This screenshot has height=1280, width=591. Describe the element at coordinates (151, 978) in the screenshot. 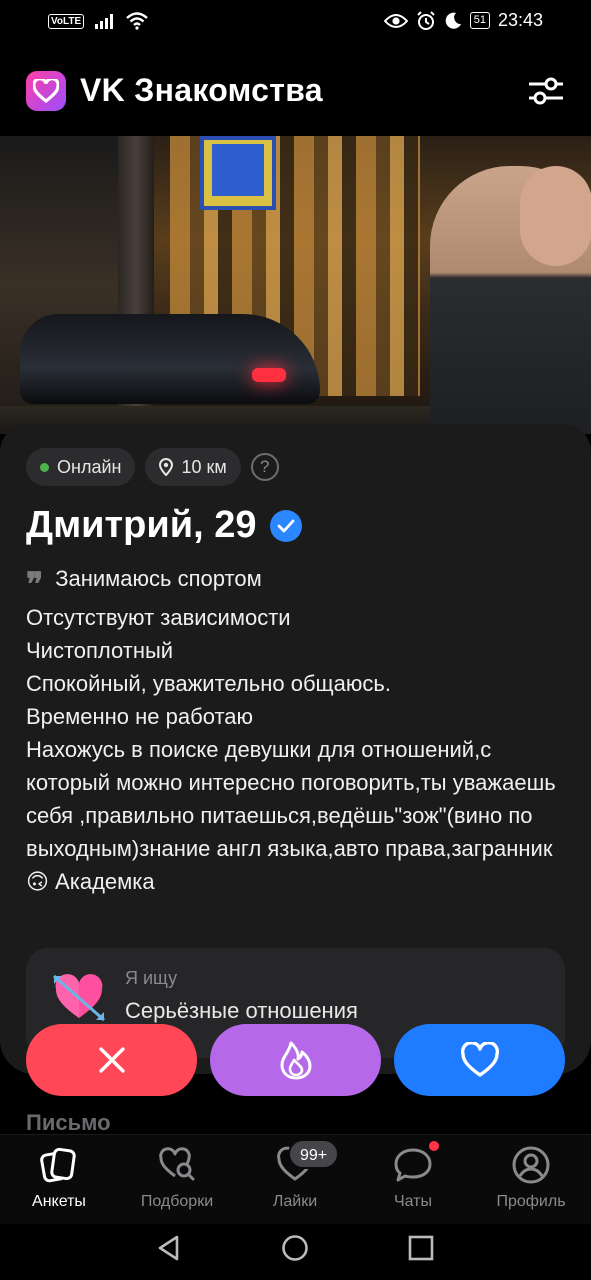

I see `looking-for-label: Я ищу` at that location.